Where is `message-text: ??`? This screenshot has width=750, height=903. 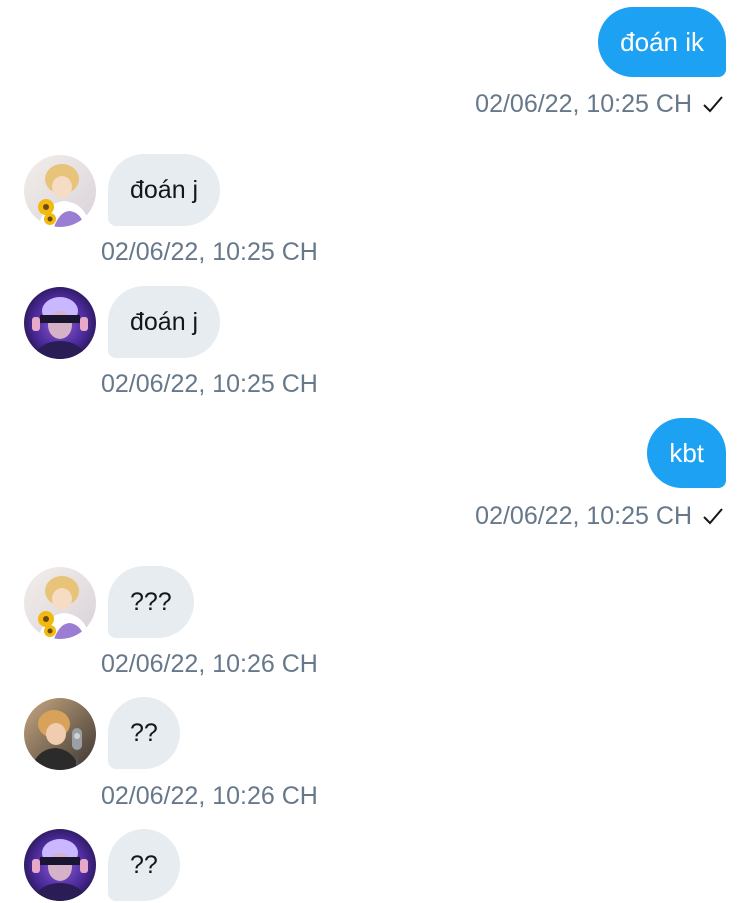
message-text: ?? is located at coordinates (144, 865).